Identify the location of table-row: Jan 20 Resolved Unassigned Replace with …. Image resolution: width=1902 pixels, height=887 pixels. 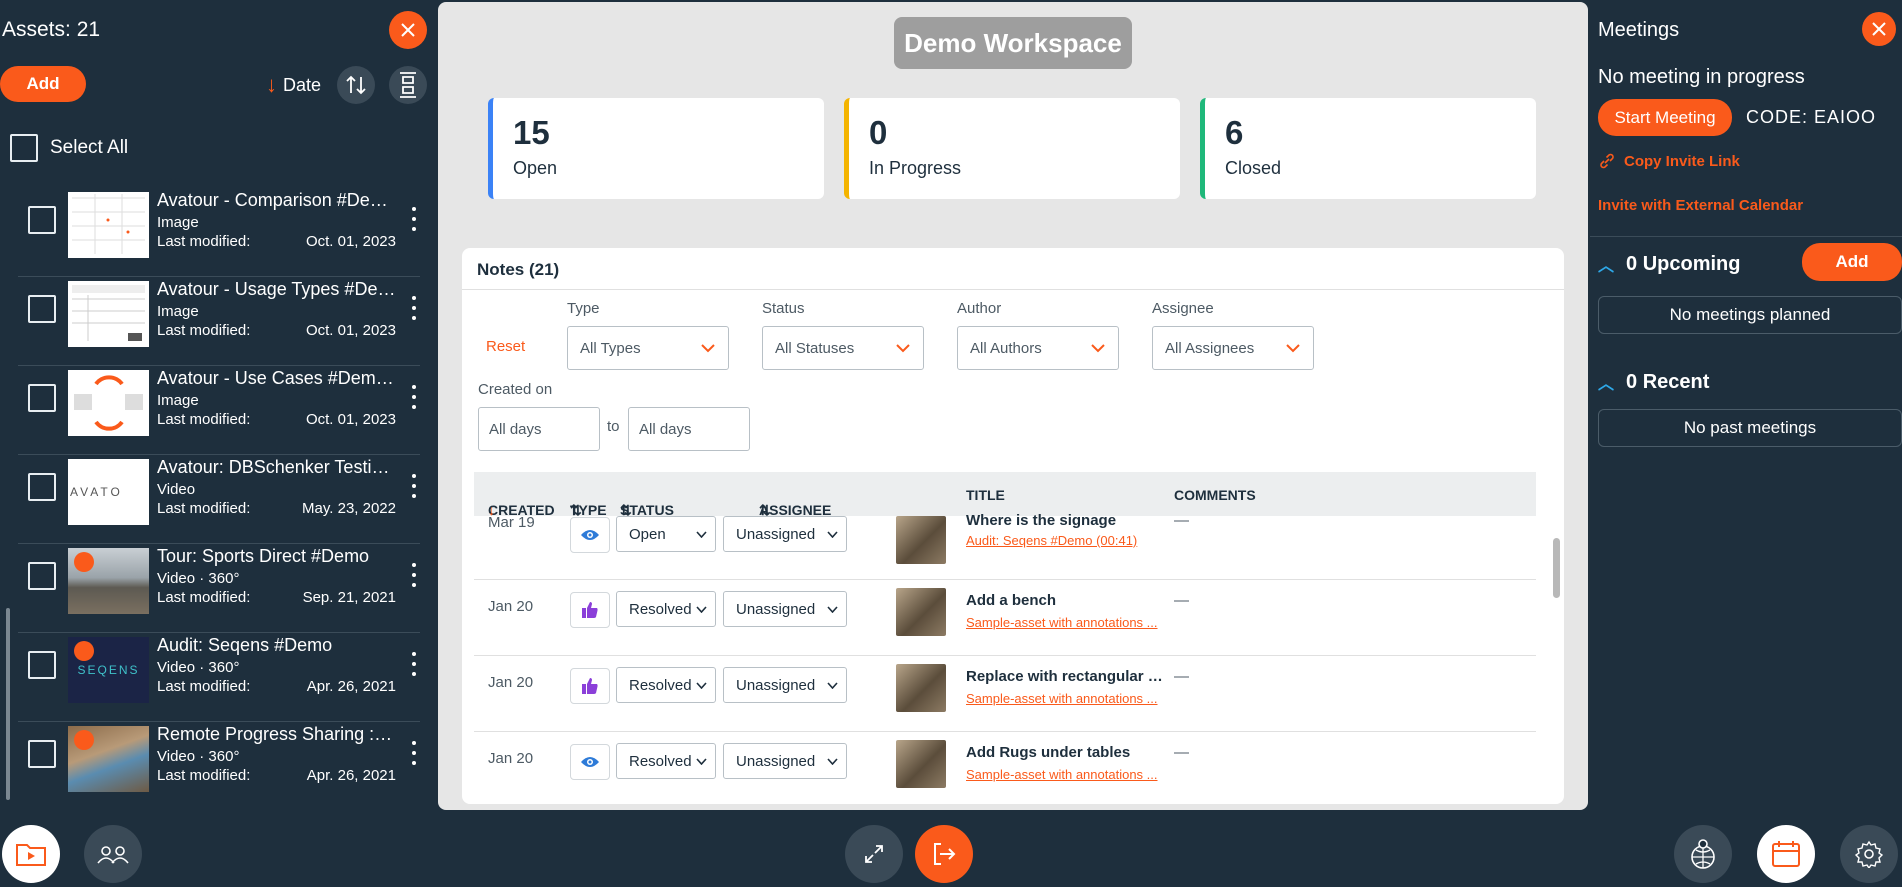
(1005, 694).